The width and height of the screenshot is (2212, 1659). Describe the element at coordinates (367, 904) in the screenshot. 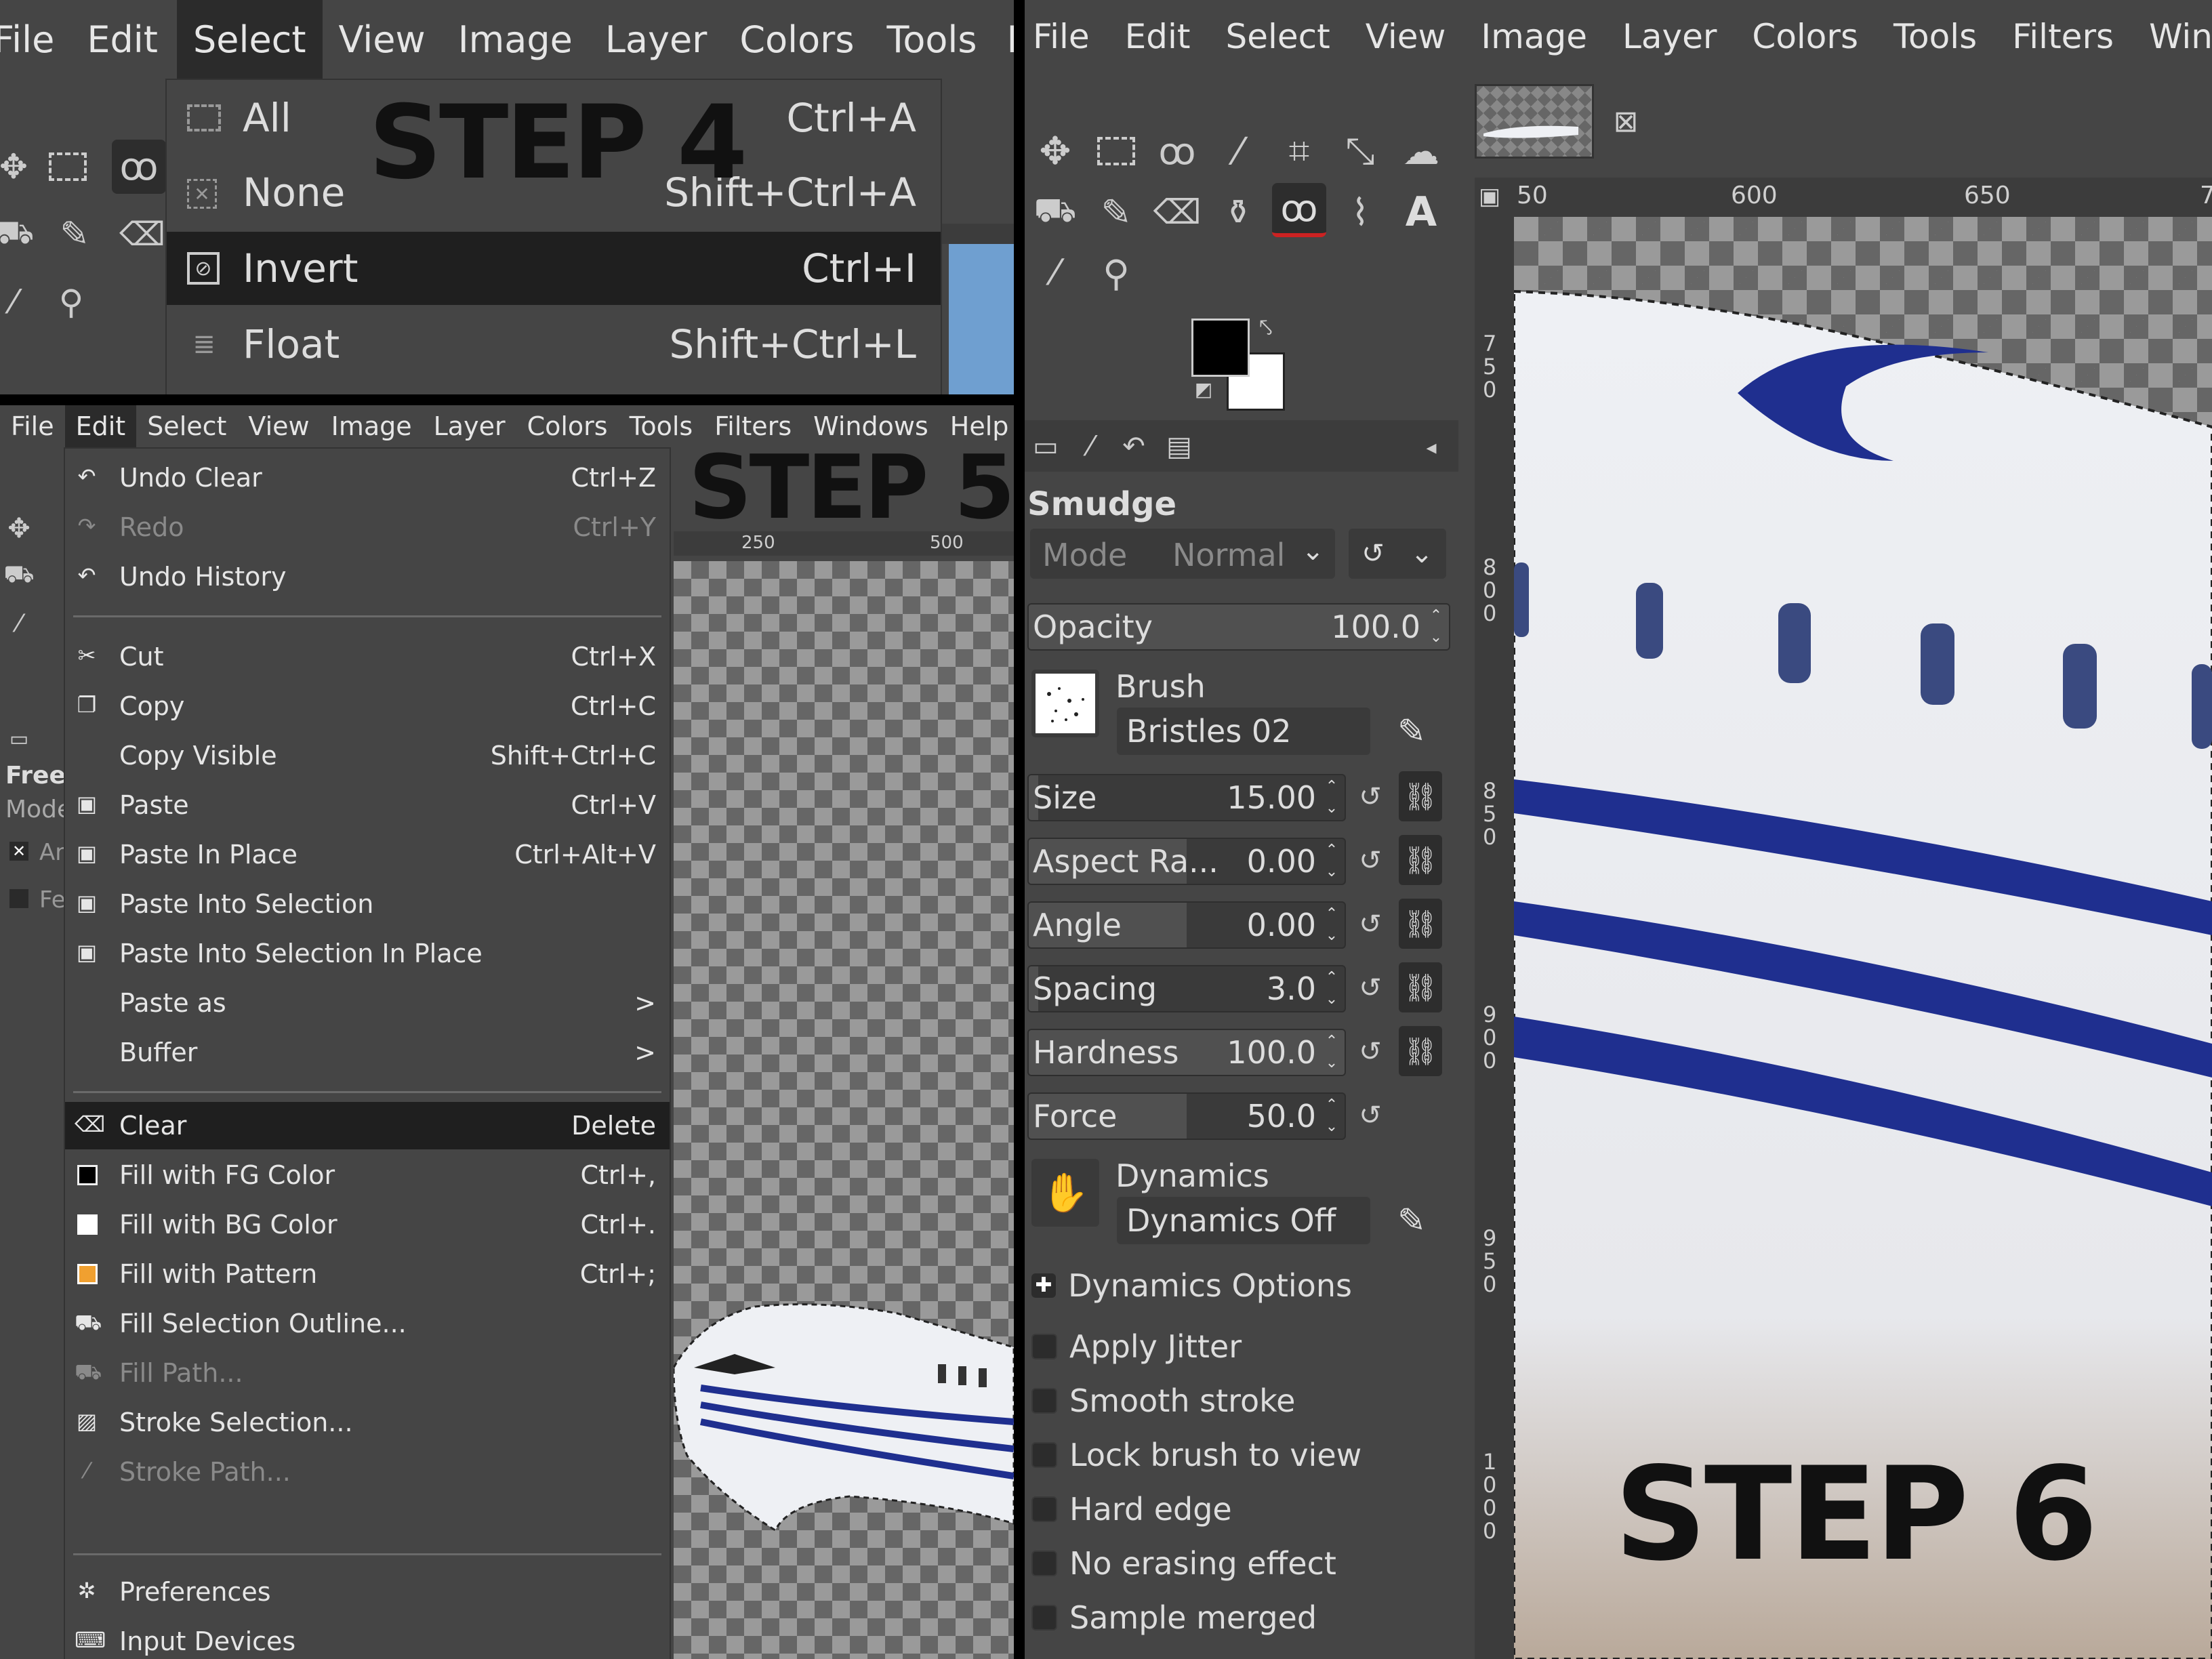

I see `menu-item-paste-into-selection: ▣ Paste Into Selection` at that location.